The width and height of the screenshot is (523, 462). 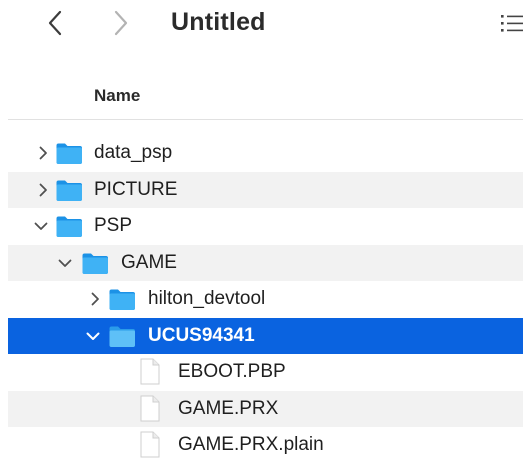 What do you see at coordinates (265, 226) in the screenshot?
I see `list-item: PSP` at bounding box center [265, 226].